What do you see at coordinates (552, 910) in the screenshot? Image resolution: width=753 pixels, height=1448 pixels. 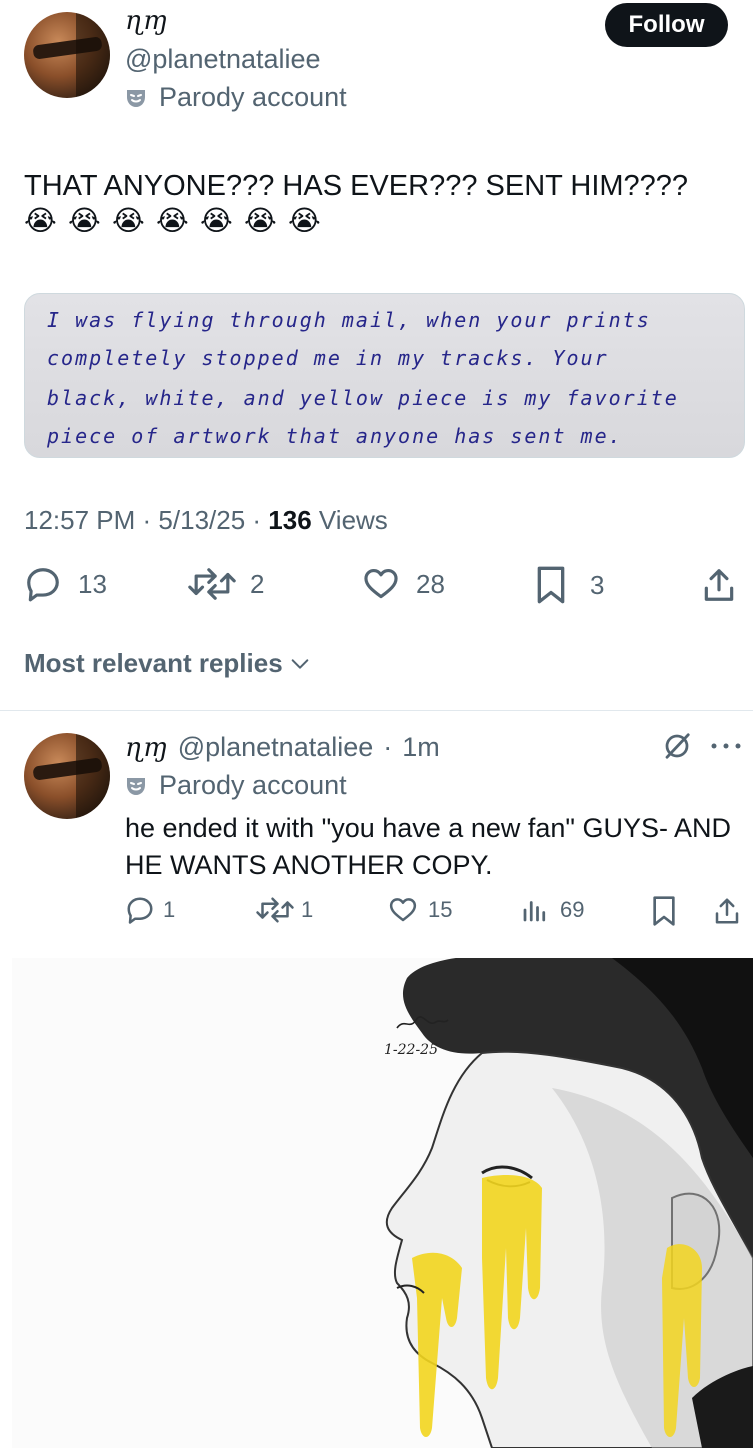 I see `reply-views-button: 69` at bounding box center [552, 910].